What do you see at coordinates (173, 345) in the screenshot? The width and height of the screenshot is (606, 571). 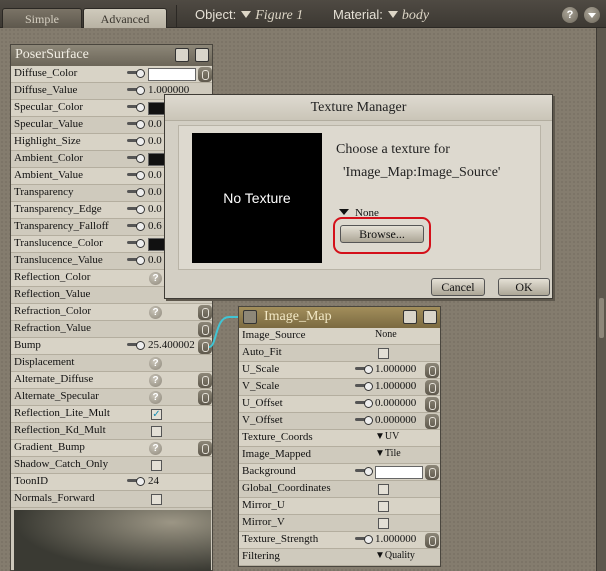 I see `param-value: 25.400002` at bounding box center [173, 345].